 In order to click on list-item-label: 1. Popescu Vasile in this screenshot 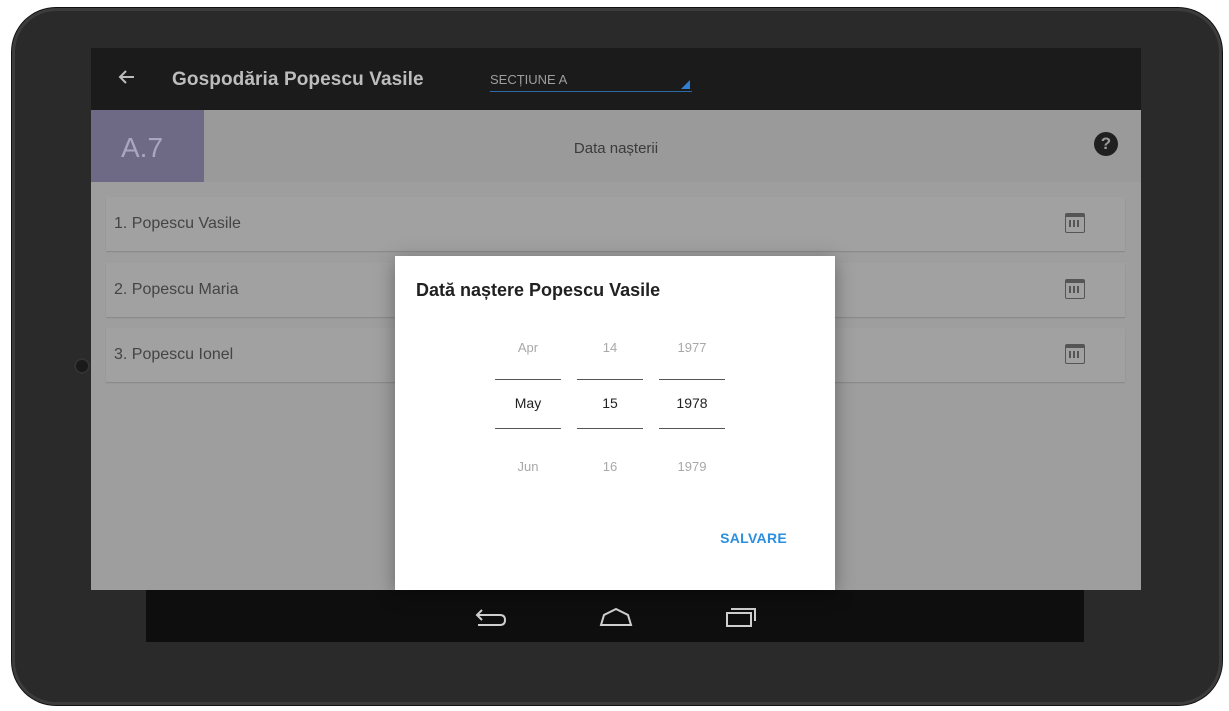, I will do `click(177, 223)`.